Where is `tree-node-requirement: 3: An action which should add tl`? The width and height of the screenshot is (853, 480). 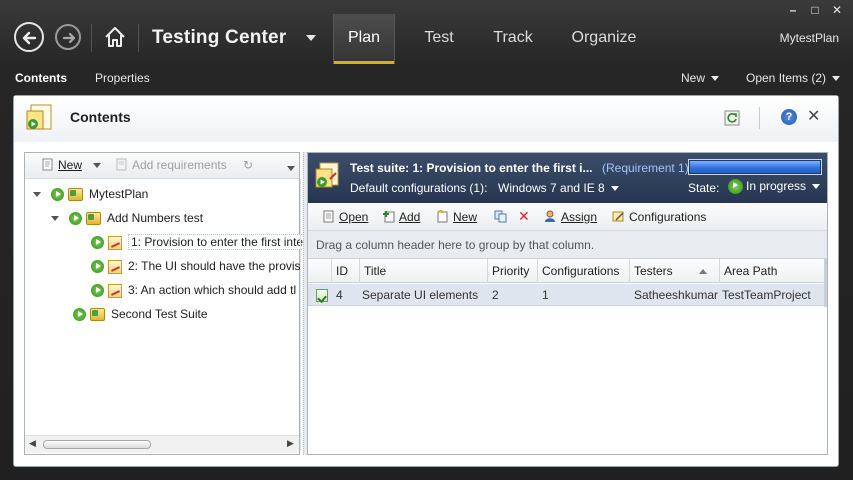 tree-node-requirement: 3: An action which should add tl is located at coordinates (193, 290).